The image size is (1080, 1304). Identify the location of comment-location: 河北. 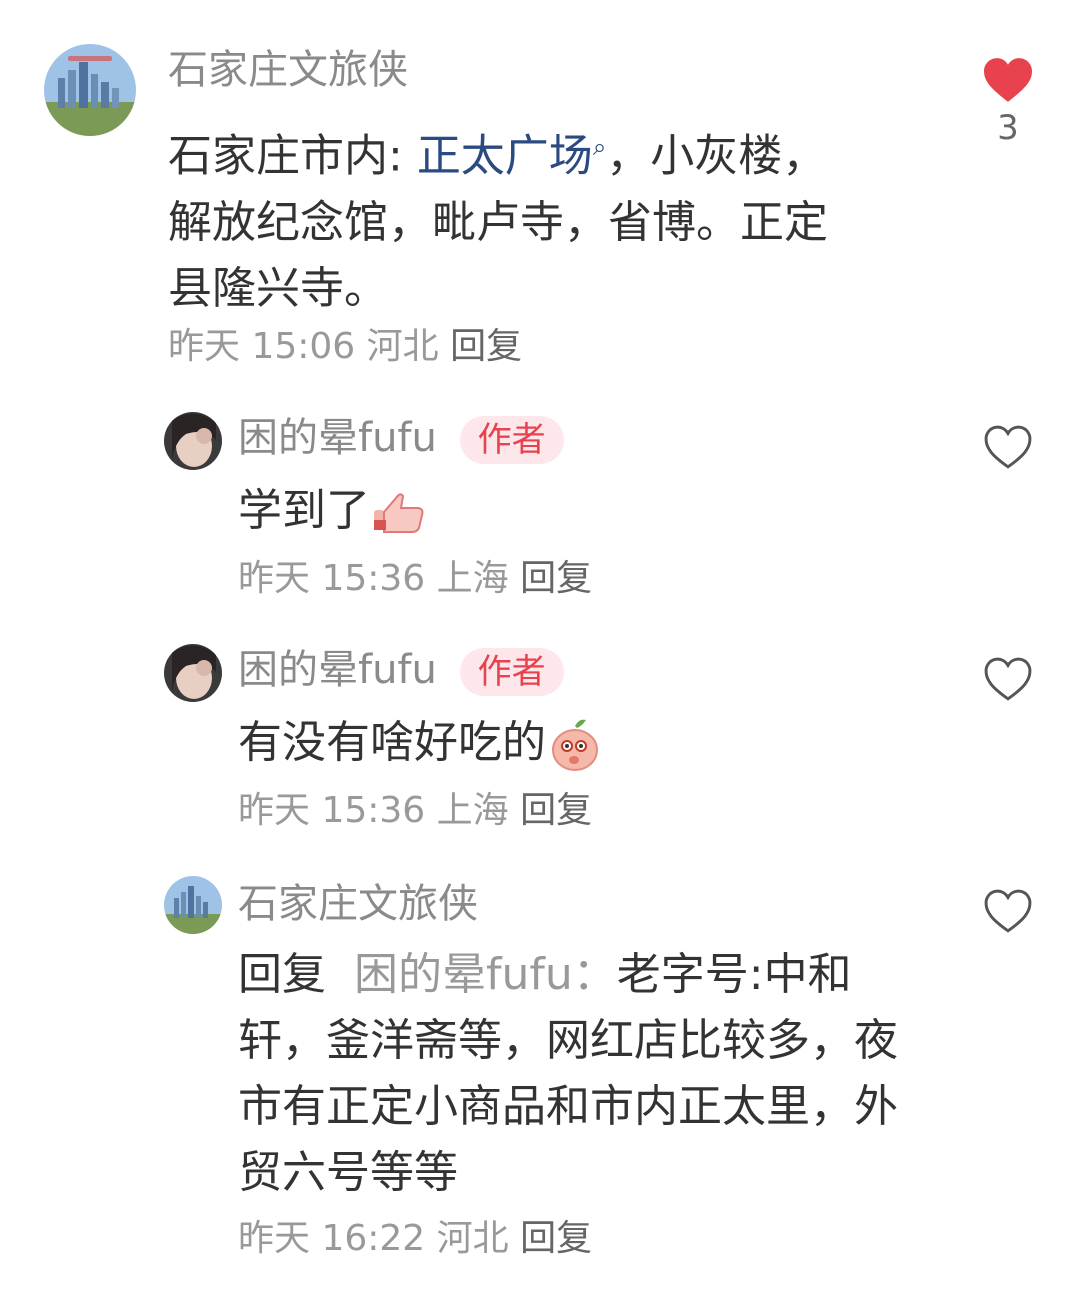
(402, 346).